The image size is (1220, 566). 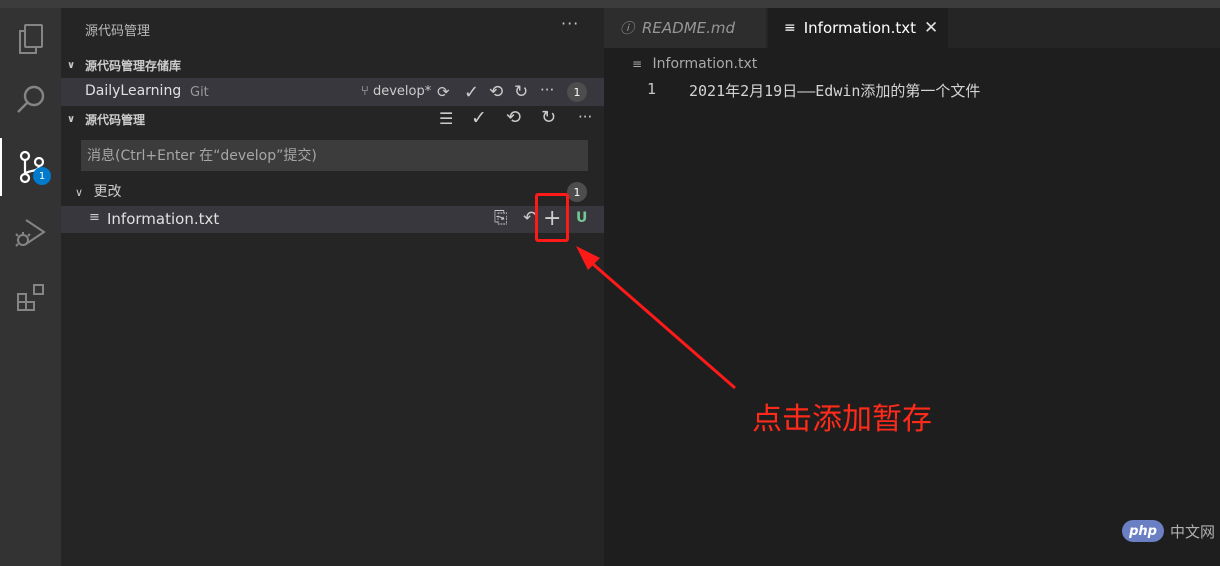 I want to click on watermark-text: 中文网, so click(x=1193, y=531).